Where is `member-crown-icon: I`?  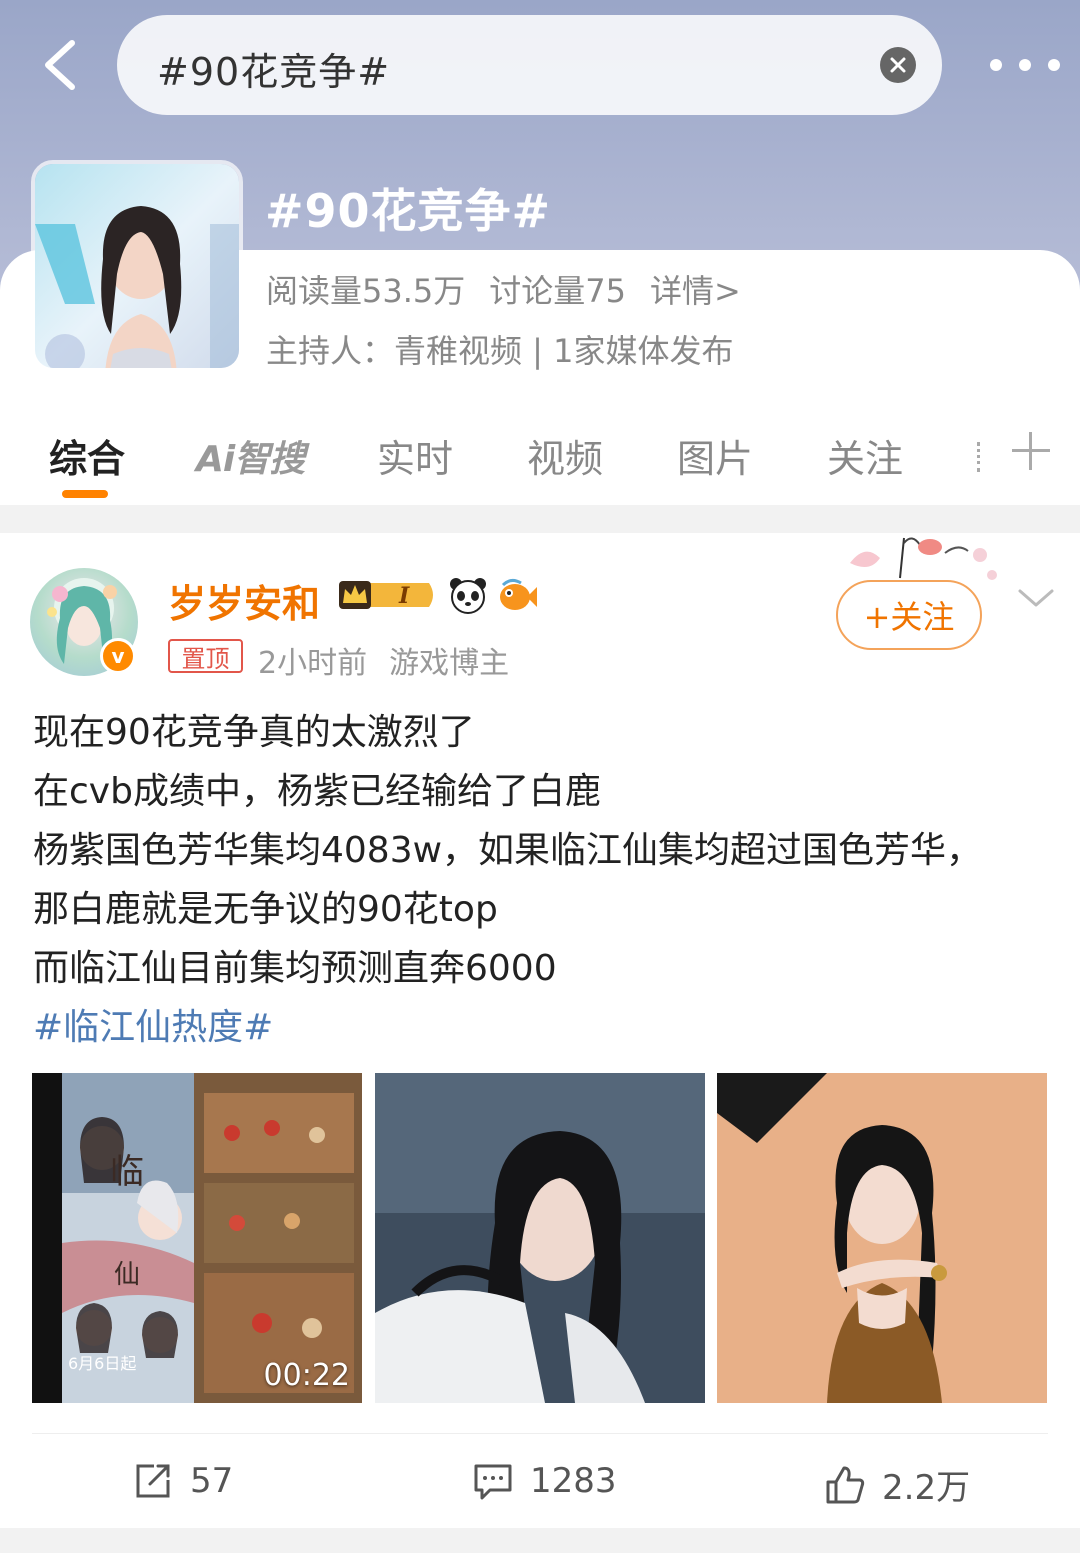 member-crown-icon: I is located at coordinates (387, 595).